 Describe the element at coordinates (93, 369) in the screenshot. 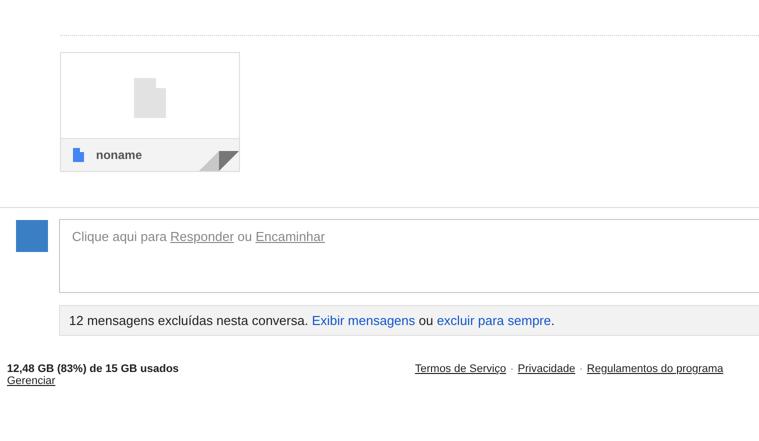

I see `storage-usage: 12,48 GB (83%) de 15 GB usados` at that location.